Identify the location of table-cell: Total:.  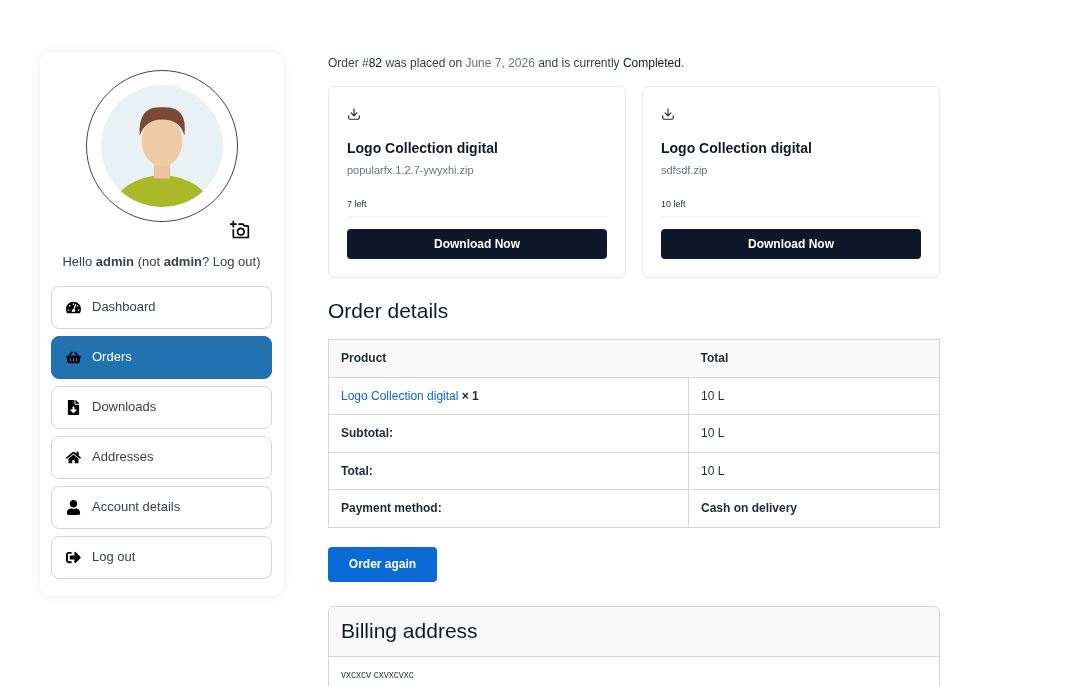
(508, 471).